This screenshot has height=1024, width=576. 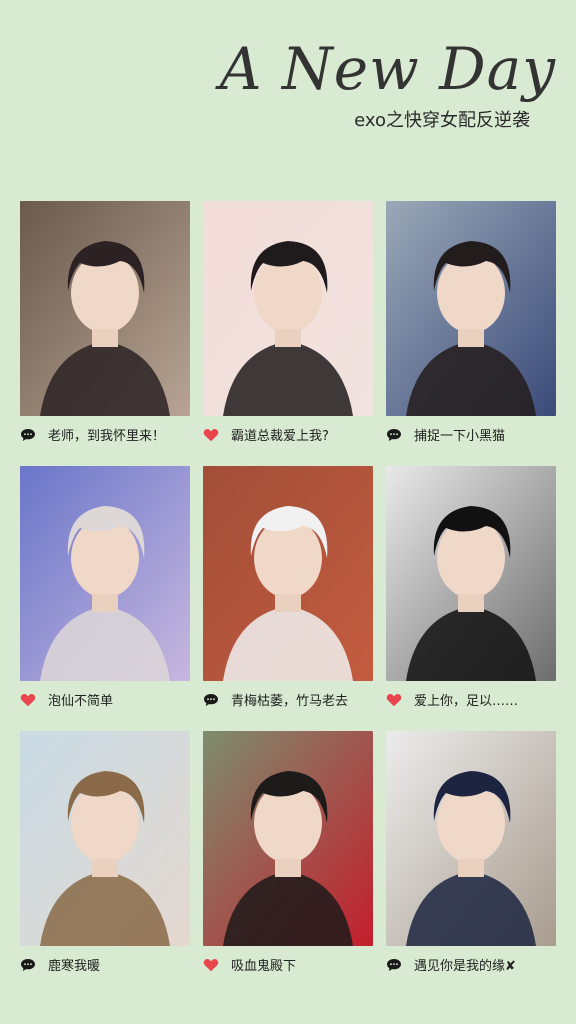 I want to click on story-card: 泡仙不简单, so click(x=105, y=598).